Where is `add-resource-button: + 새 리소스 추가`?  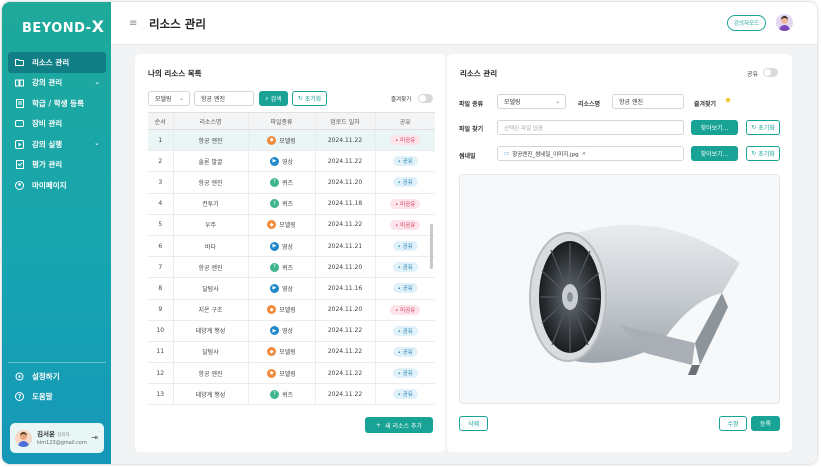
add-resource-button: + 새 리소스 추가 is located at coordinates (399, 425).